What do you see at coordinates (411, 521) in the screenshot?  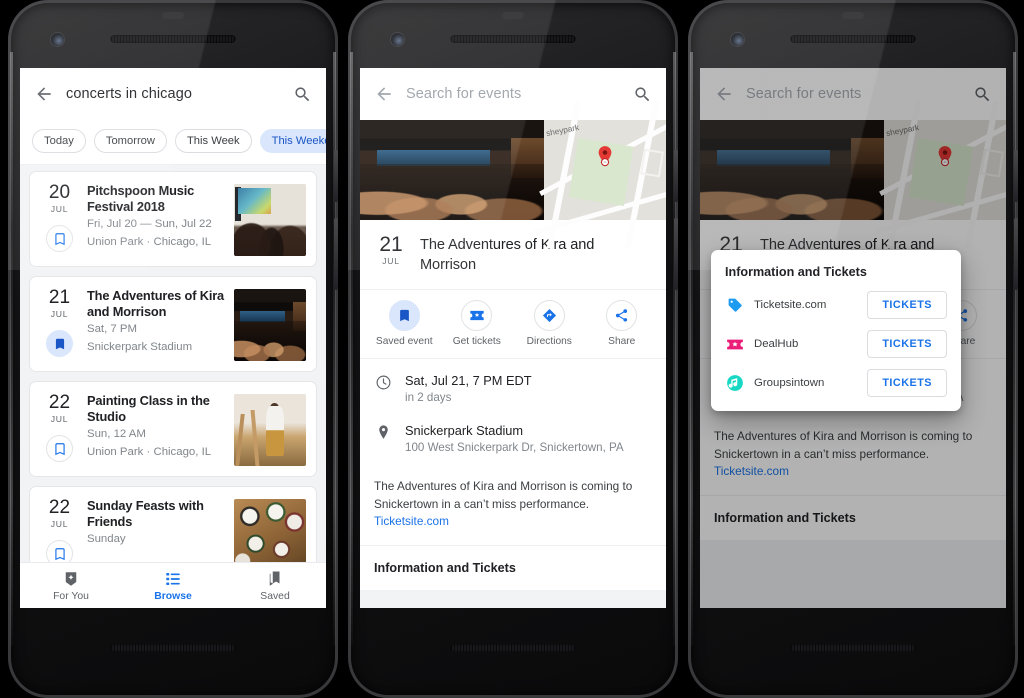 I see `description-link: Ticketsite.com` at bounding box center [411, 521].